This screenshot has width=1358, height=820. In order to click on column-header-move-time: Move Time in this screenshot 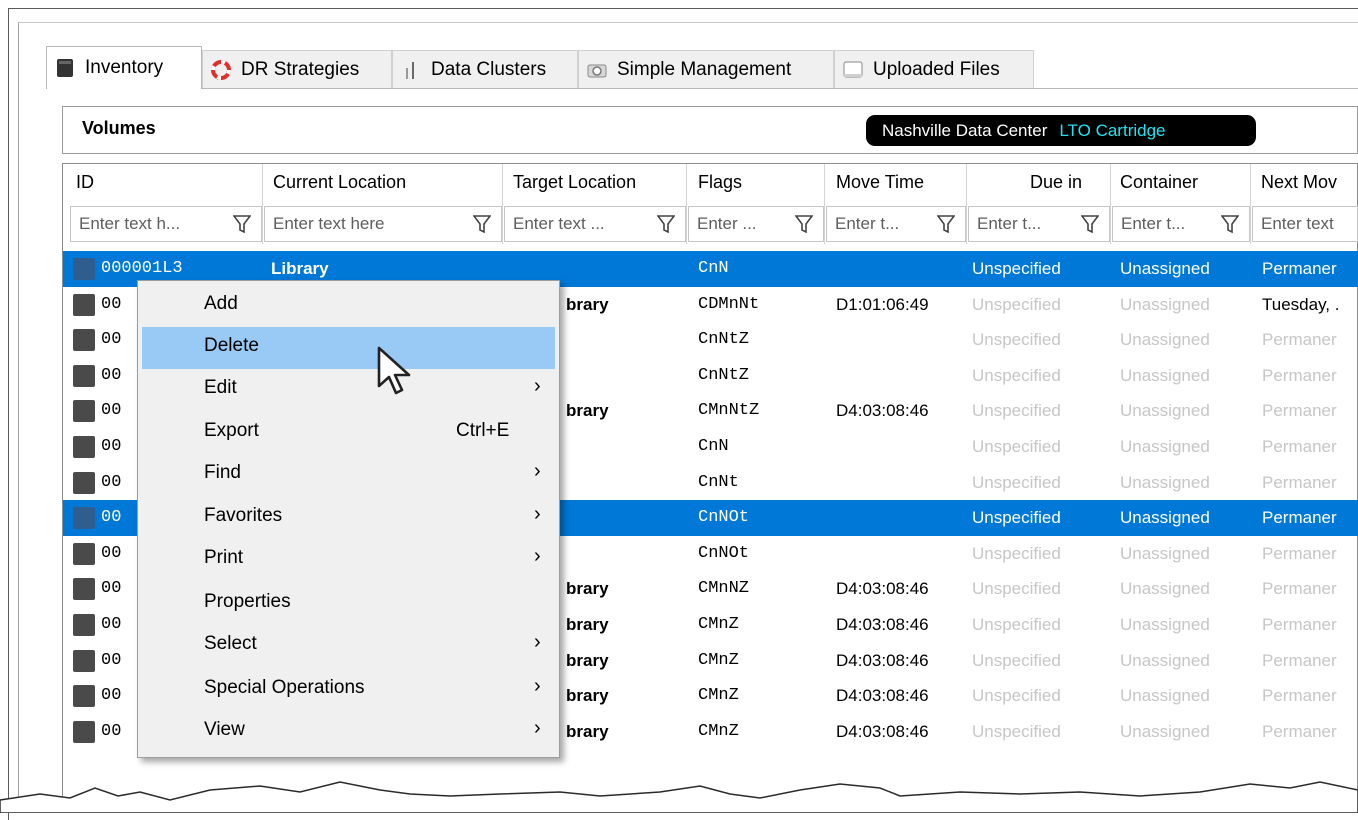, I will do `click(880, 182)`.